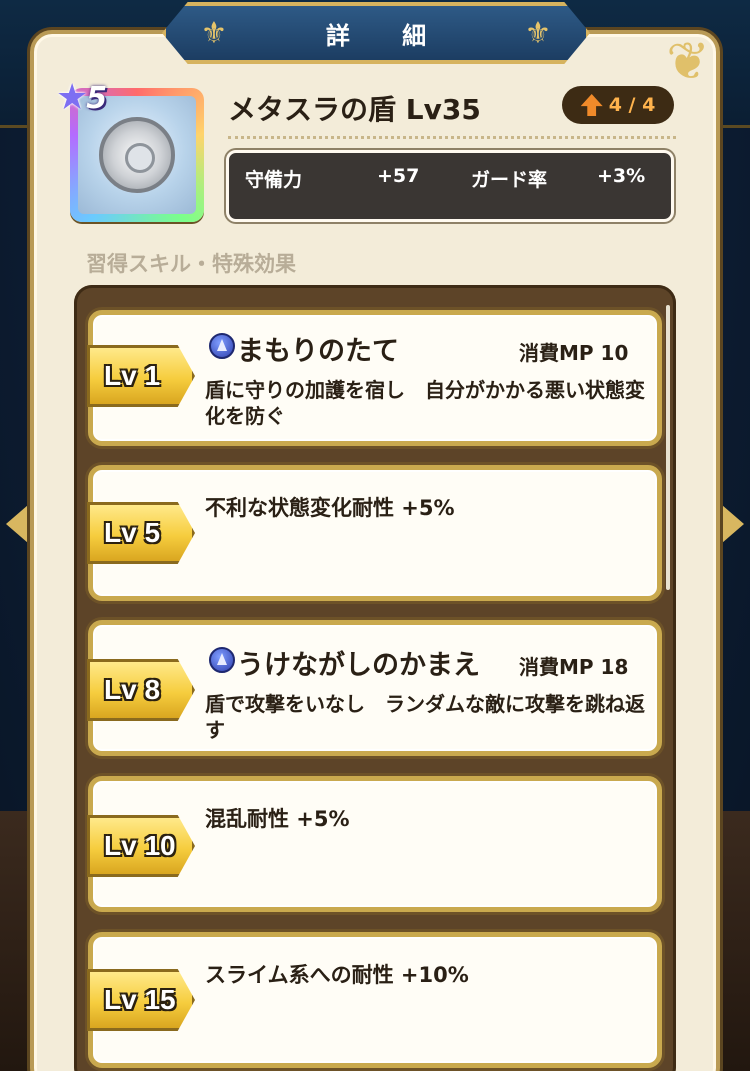 Image resolution: width=750 pixels, height=1071 pixels. What do you see at coordinates (354, 109) in the screenshot?
I see `item-name: メタスラの盾 Lv35` at bounding box center [354, 109].